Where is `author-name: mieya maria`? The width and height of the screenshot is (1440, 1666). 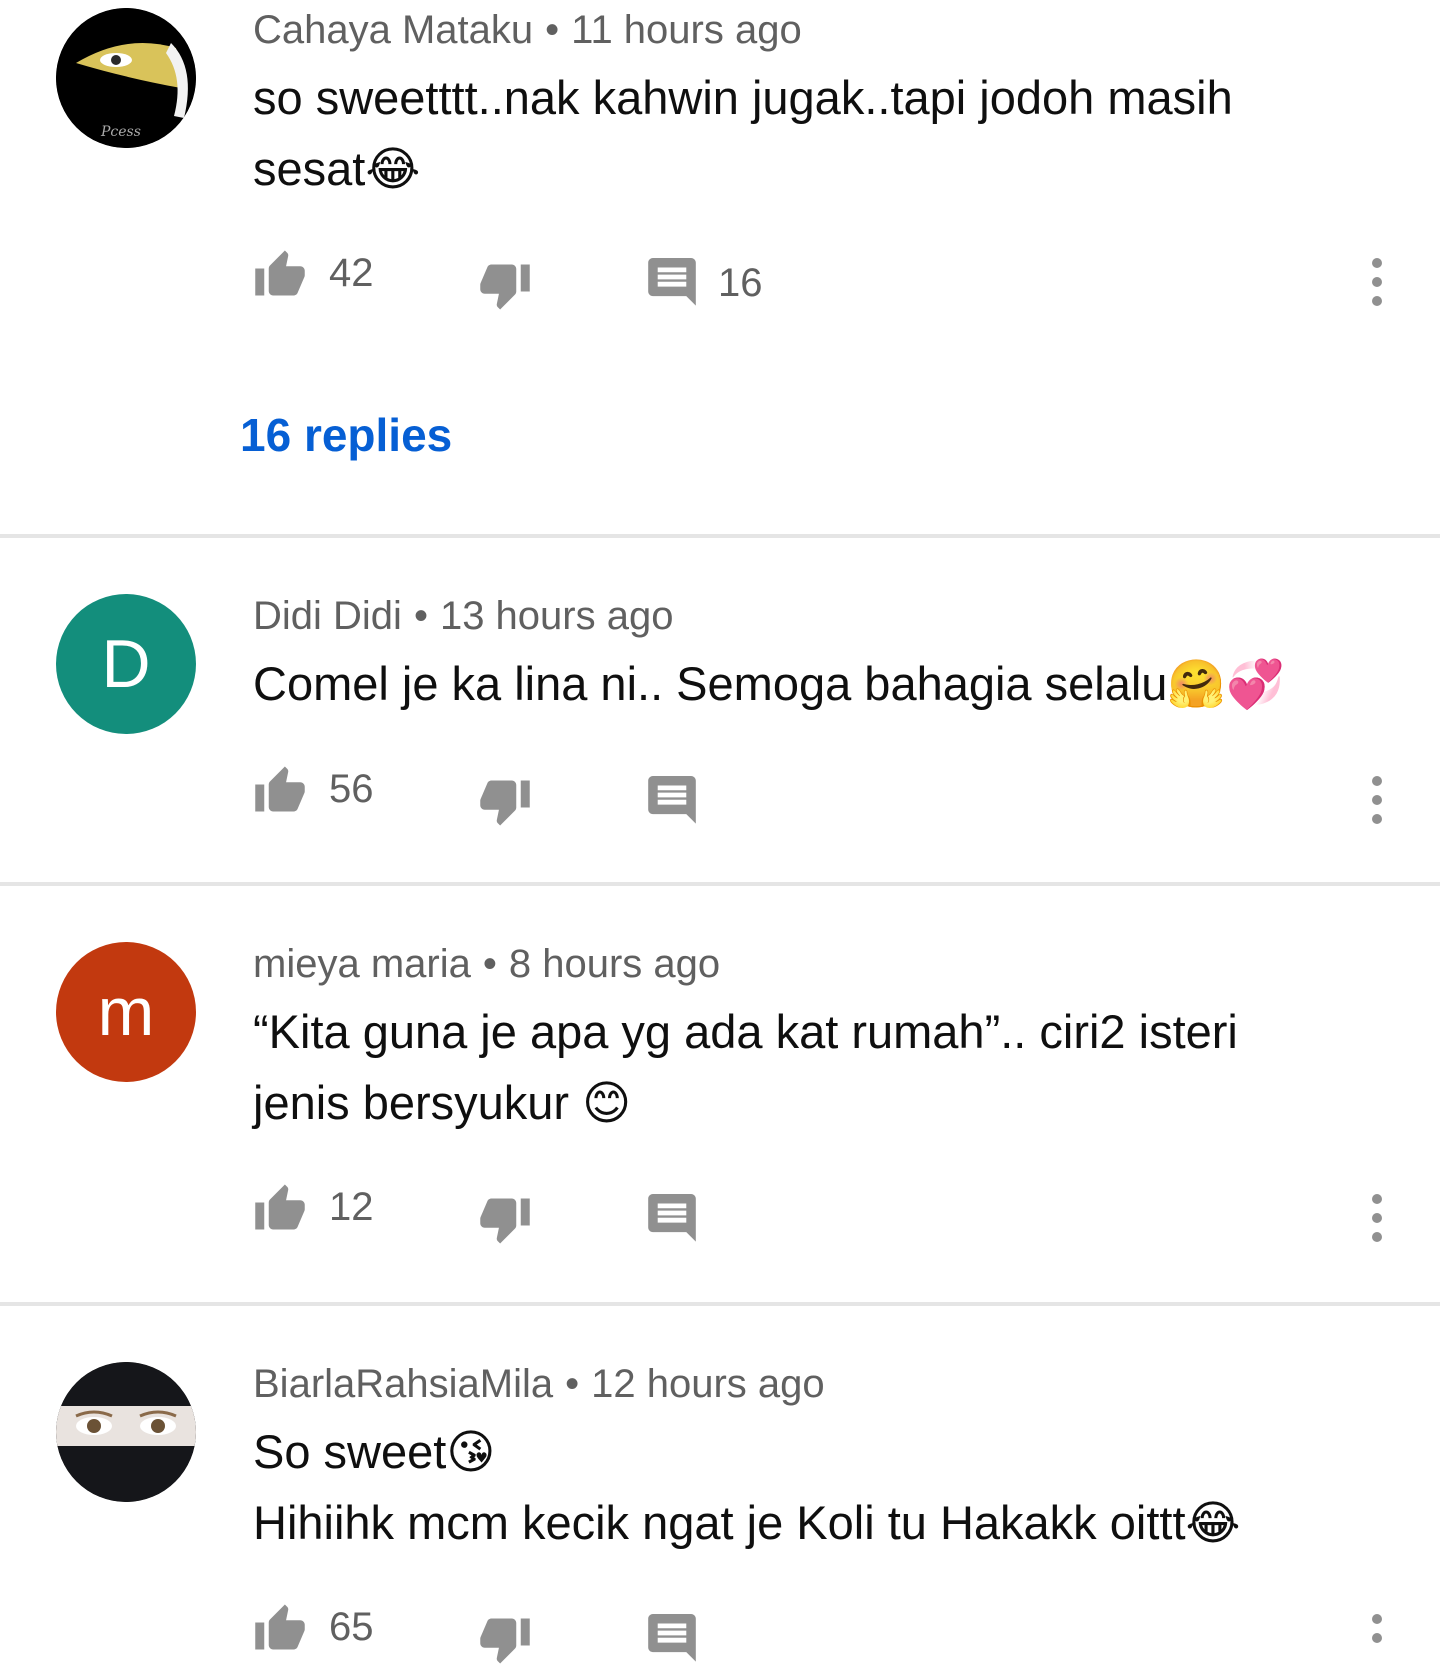 author-name: mieya maria is located at coordinates (362, 964).